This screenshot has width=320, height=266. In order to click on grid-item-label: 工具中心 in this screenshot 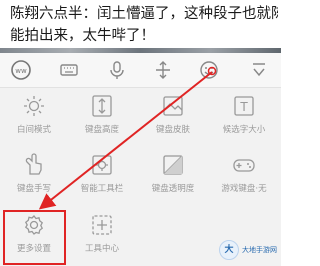, I will do `click(101, 249)`.